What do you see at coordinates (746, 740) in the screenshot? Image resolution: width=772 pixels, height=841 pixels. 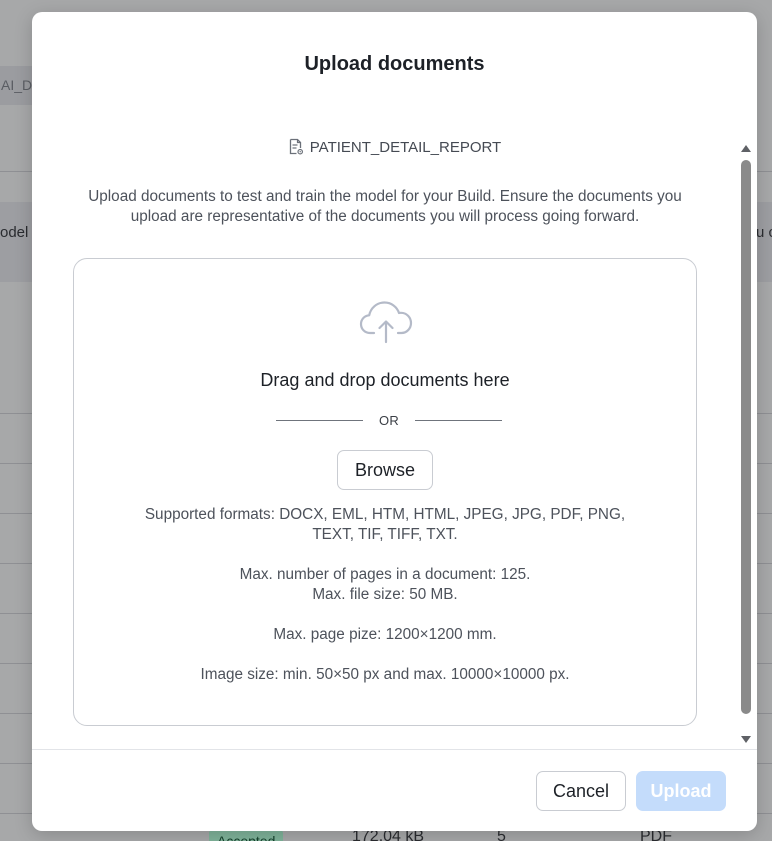 I see `scroll-down-arrow-icon` at bounding box center [746, 740].